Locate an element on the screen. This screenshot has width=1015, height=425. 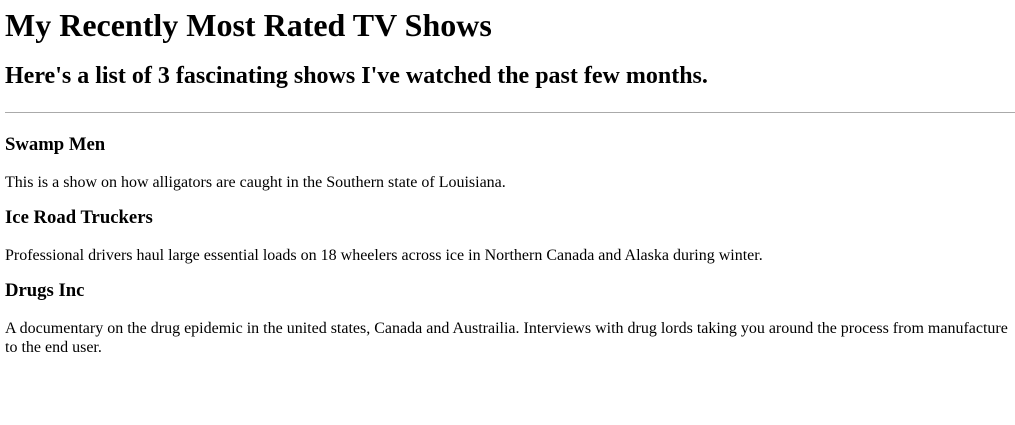
page-title: My Recently Most Rated TV Shows is located at coordinates (248, 25).